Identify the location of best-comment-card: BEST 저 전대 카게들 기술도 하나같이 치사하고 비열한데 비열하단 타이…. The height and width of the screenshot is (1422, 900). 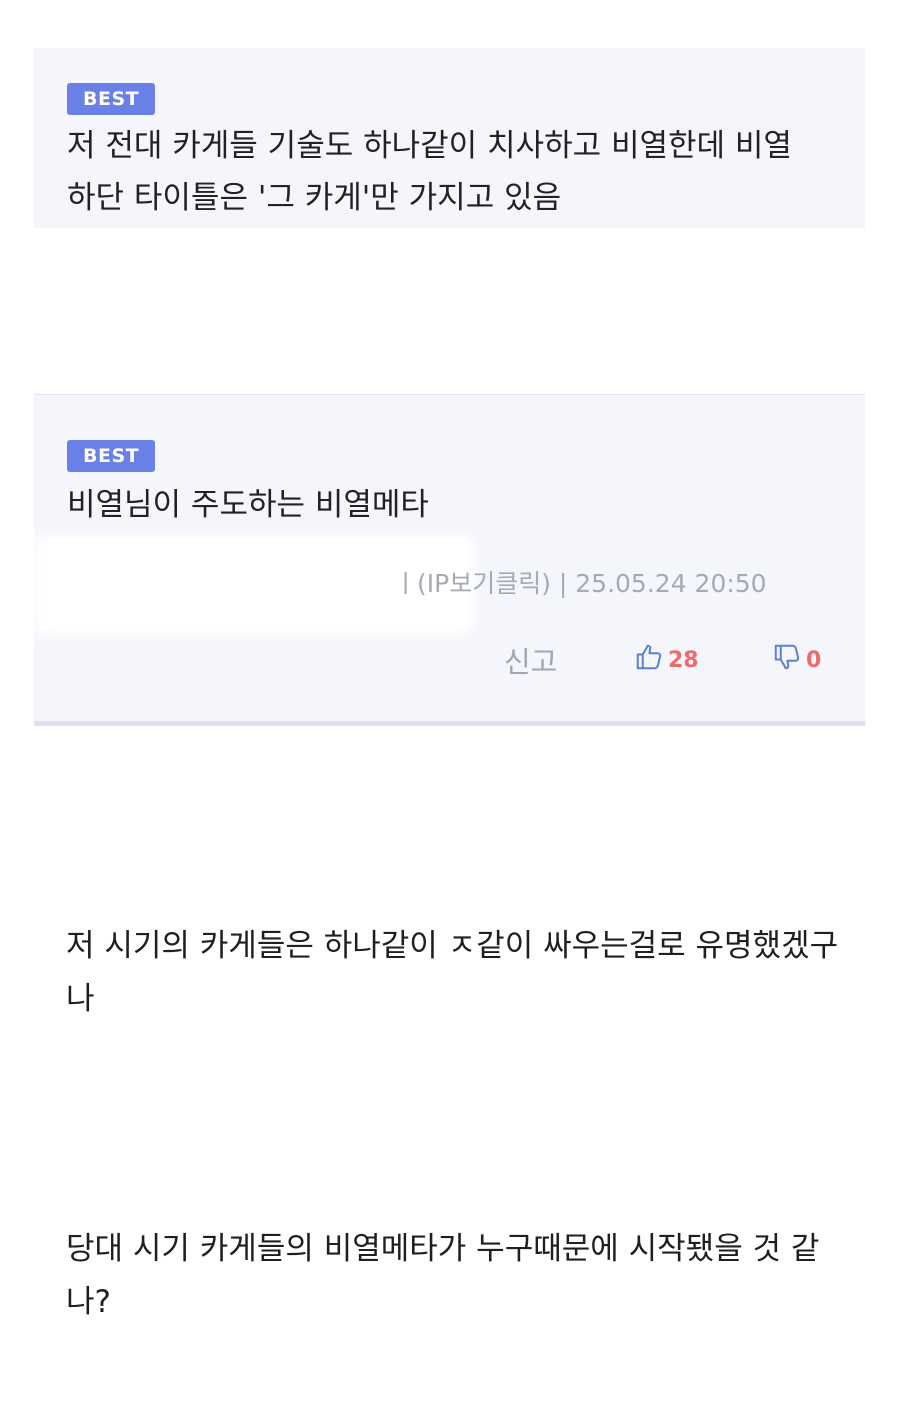
(449, 138).